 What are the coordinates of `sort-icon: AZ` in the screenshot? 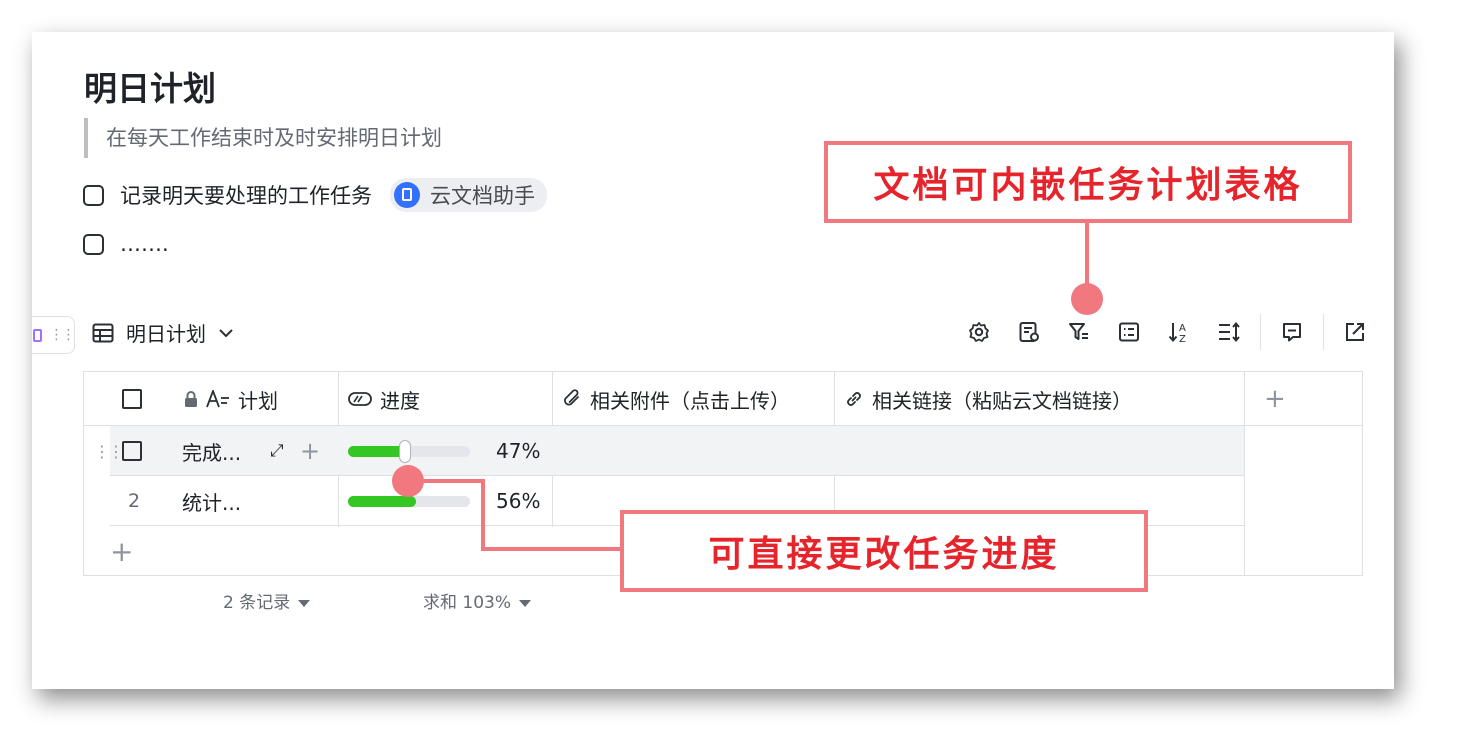 It's located at (1179, 332).